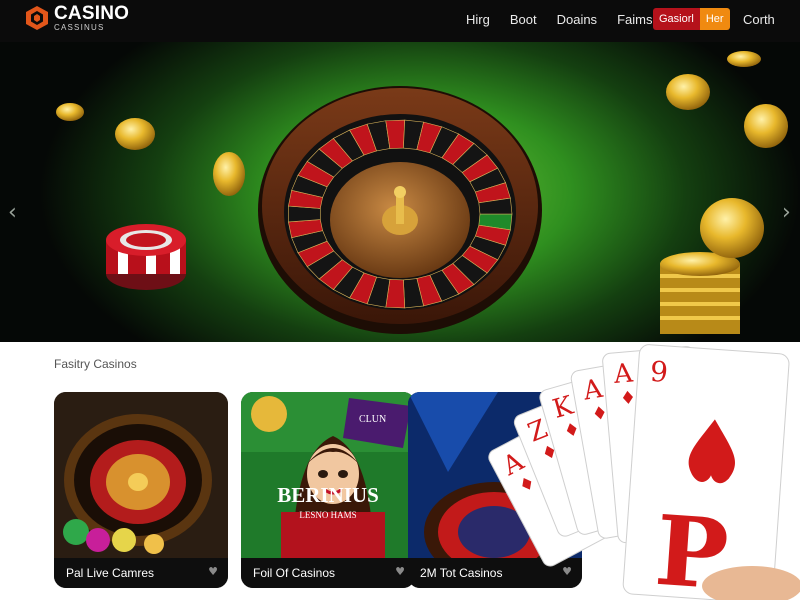 This screenshot has width=800, height=600. What do you see at coordinates (676, 19) in the screenshot?
I see `cta-primary-button: Gasiorl` at bounding box center [676, 19].